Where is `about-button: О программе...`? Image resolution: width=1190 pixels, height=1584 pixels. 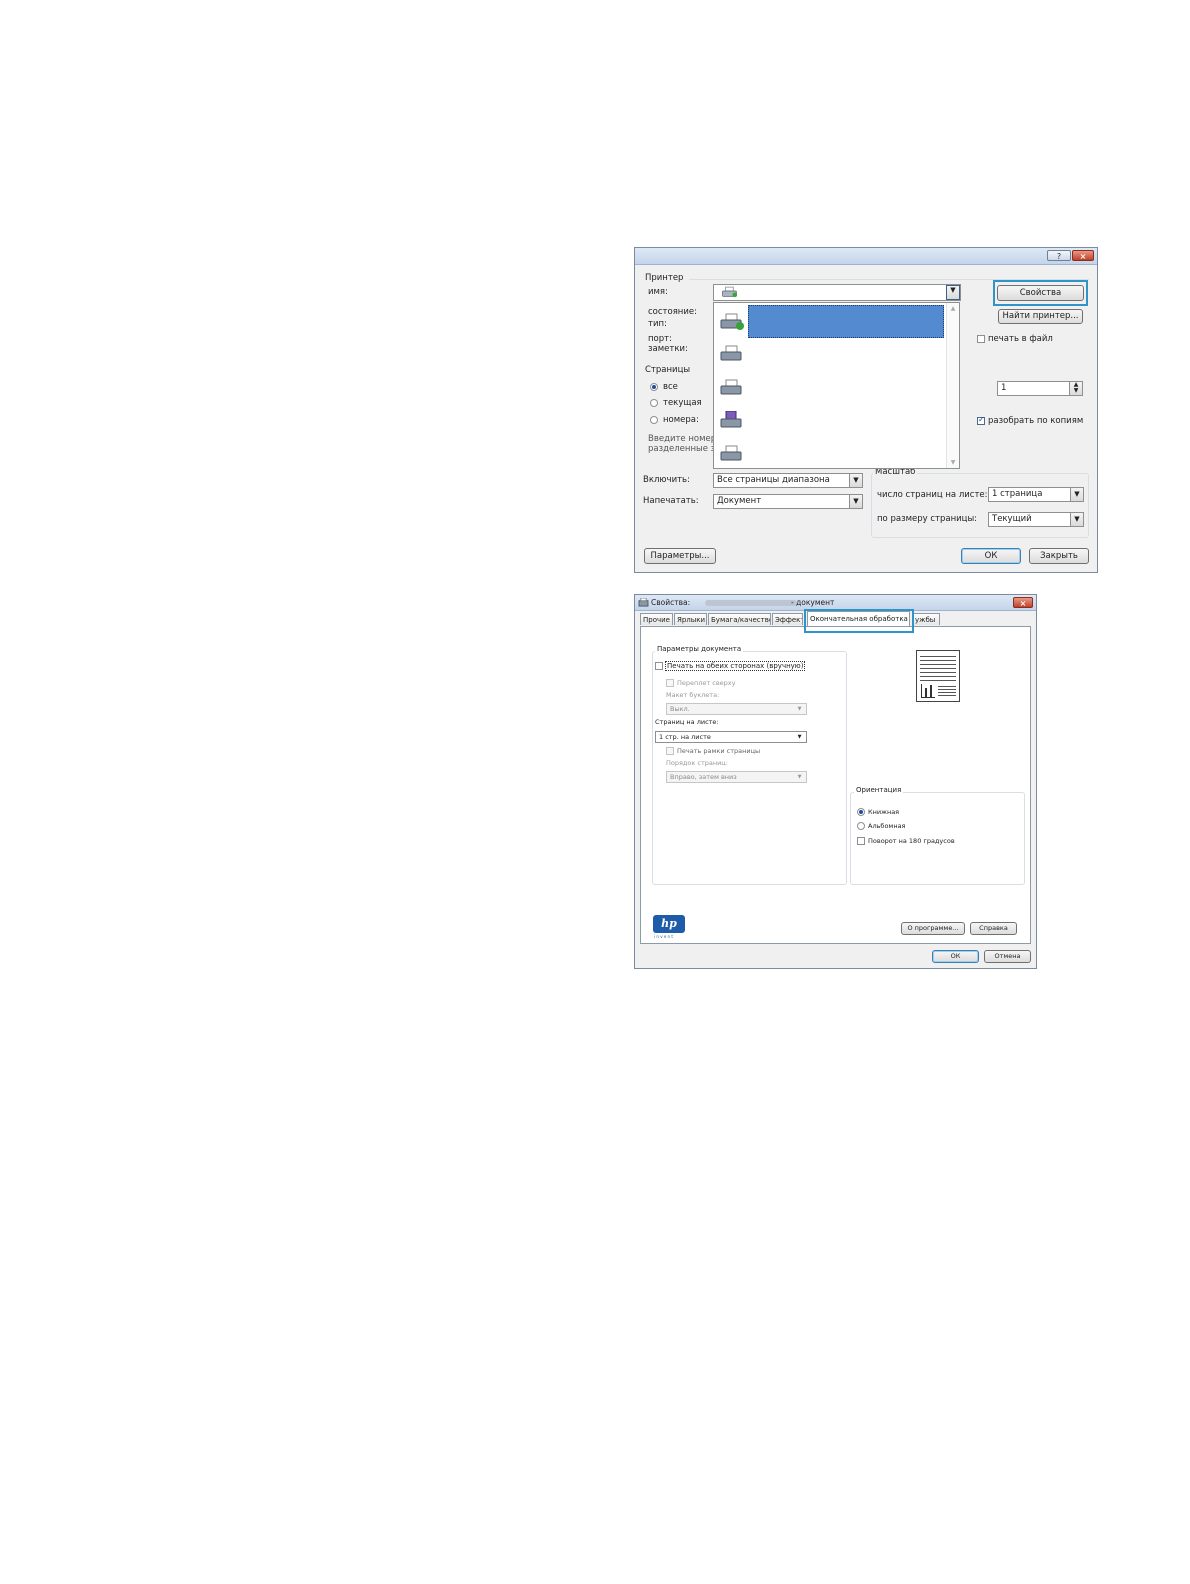 about-button: О программе... is located at coordinates (933, 928).